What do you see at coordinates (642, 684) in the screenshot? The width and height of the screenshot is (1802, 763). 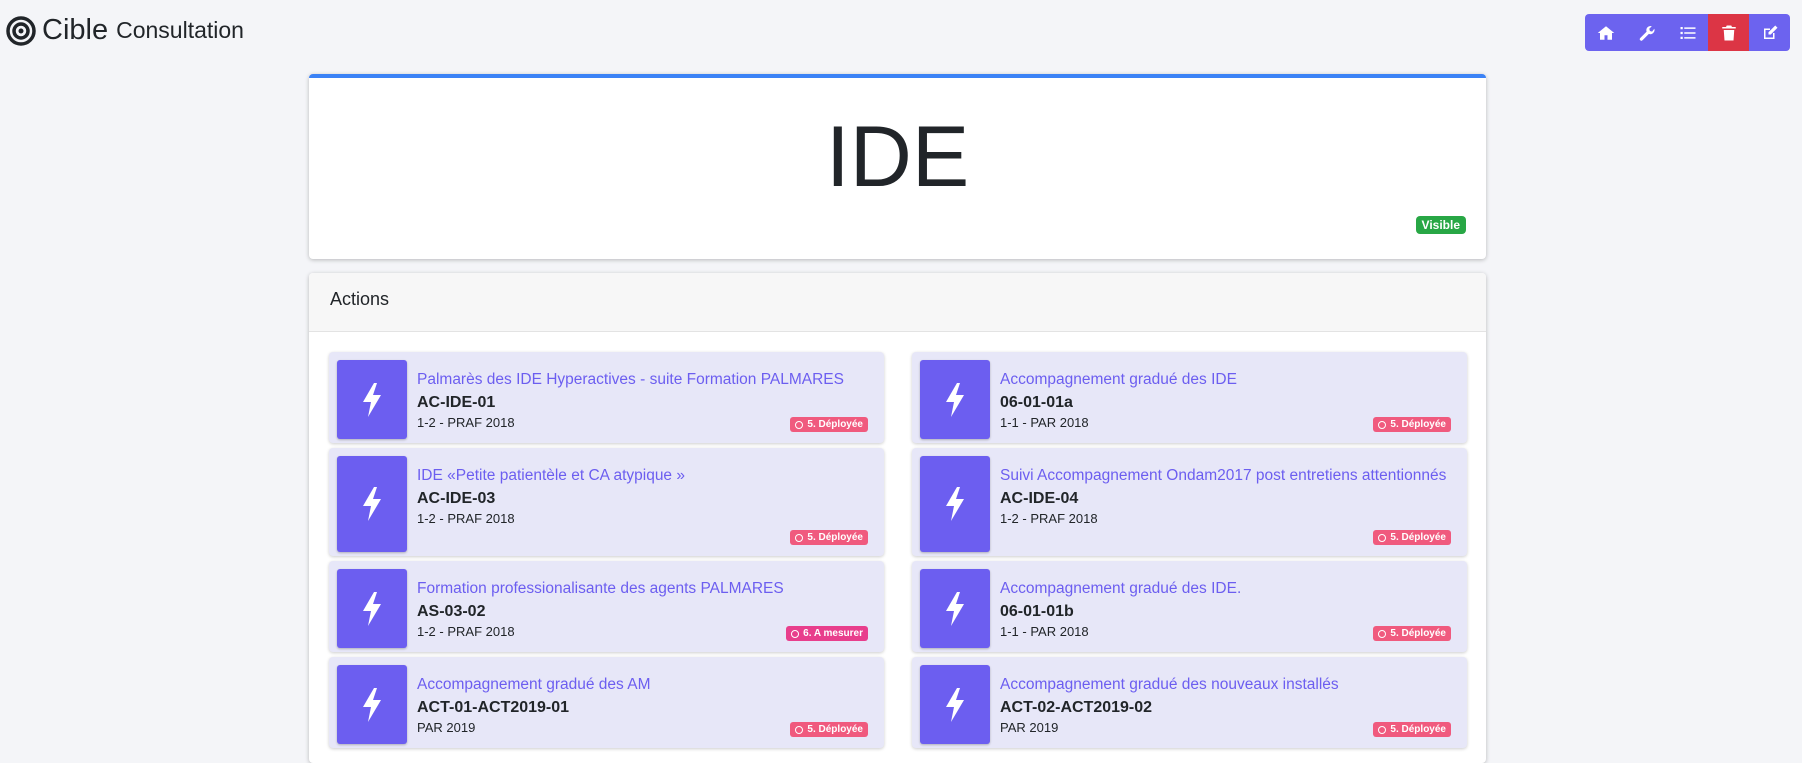 I see `action-title-link: Accompagnement gradué des AM` at bounding box center [642, 684].